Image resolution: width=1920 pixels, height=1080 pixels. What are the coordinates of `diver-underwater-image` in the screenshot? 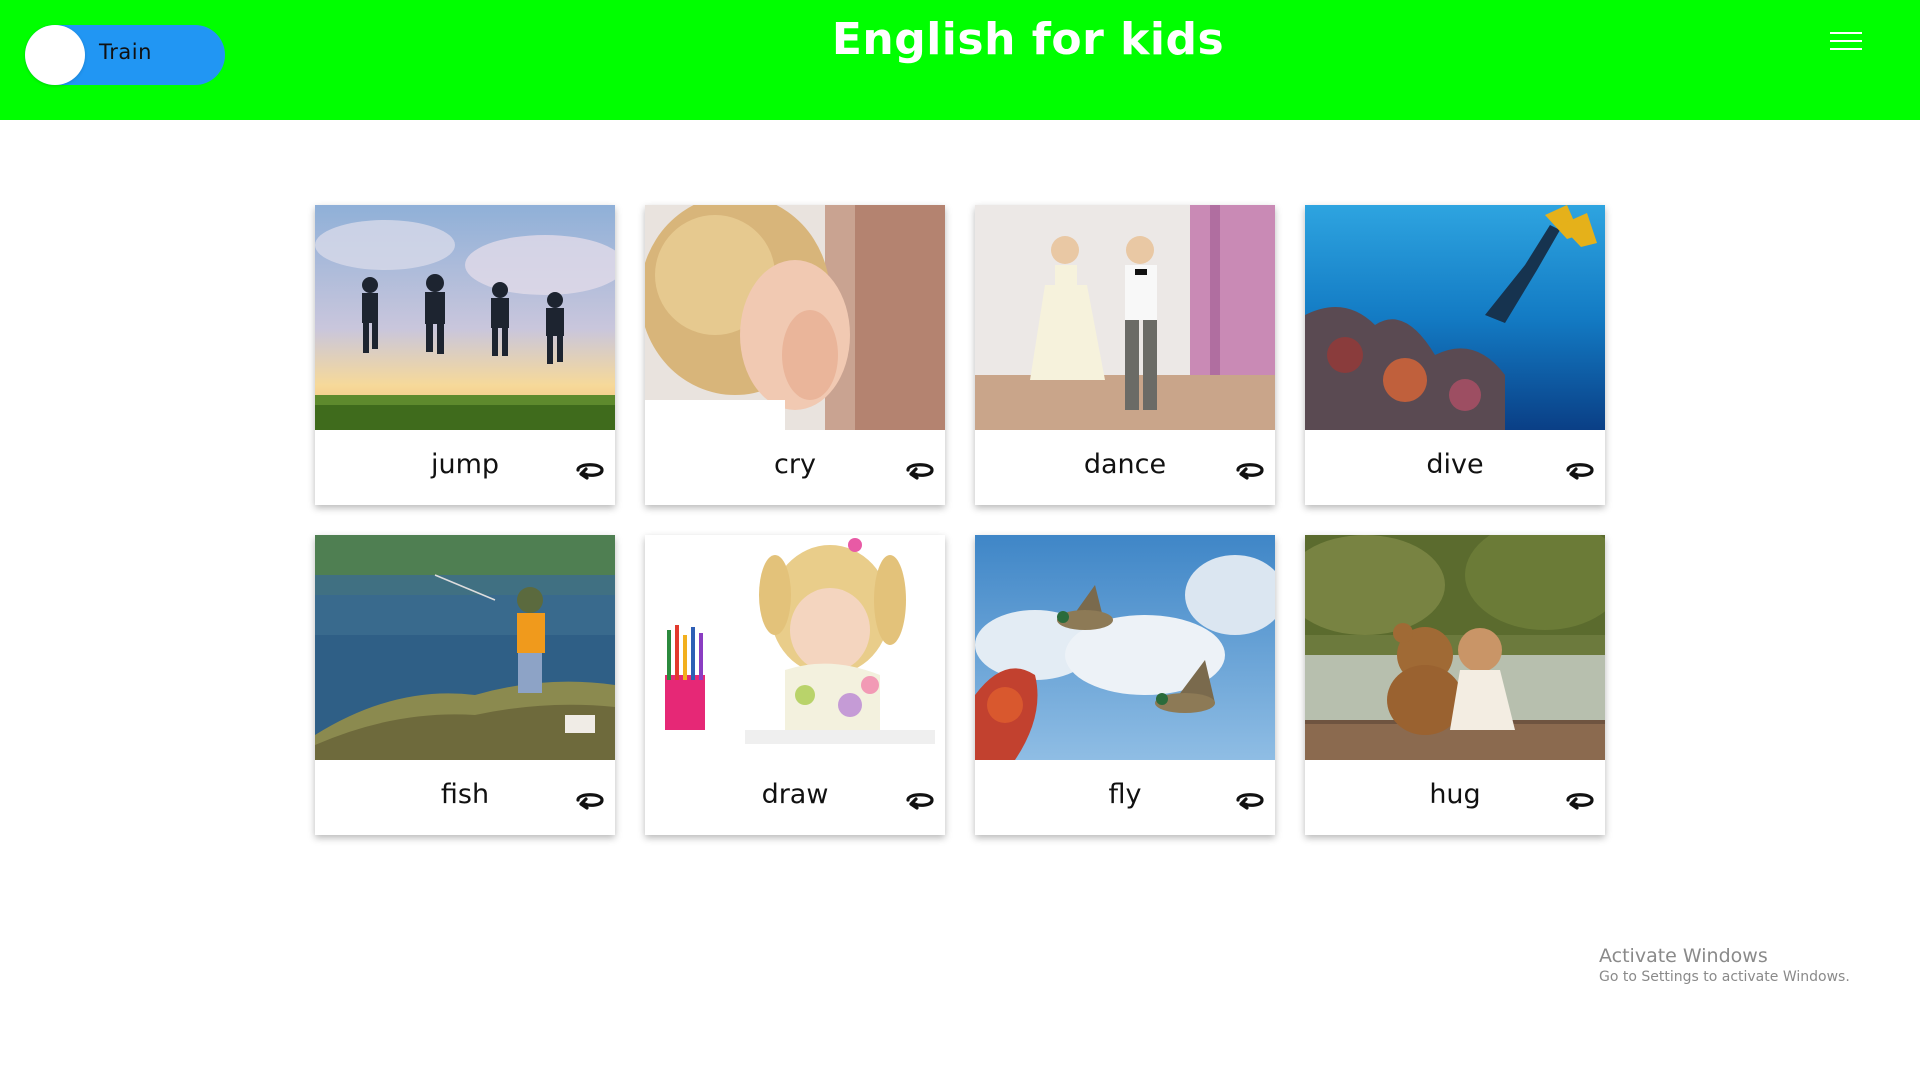 It's located at (1455, 317).